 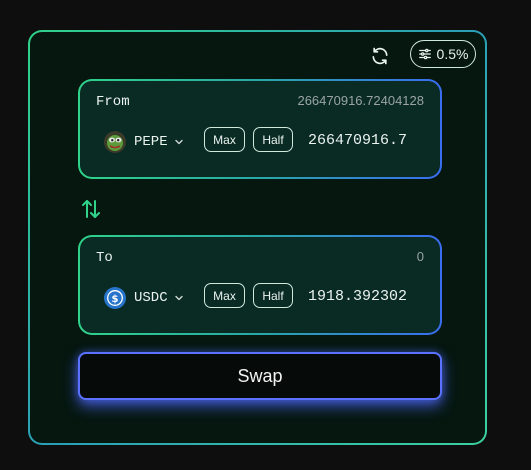 I want to click on refresh-button, so click(x=380, y=56).